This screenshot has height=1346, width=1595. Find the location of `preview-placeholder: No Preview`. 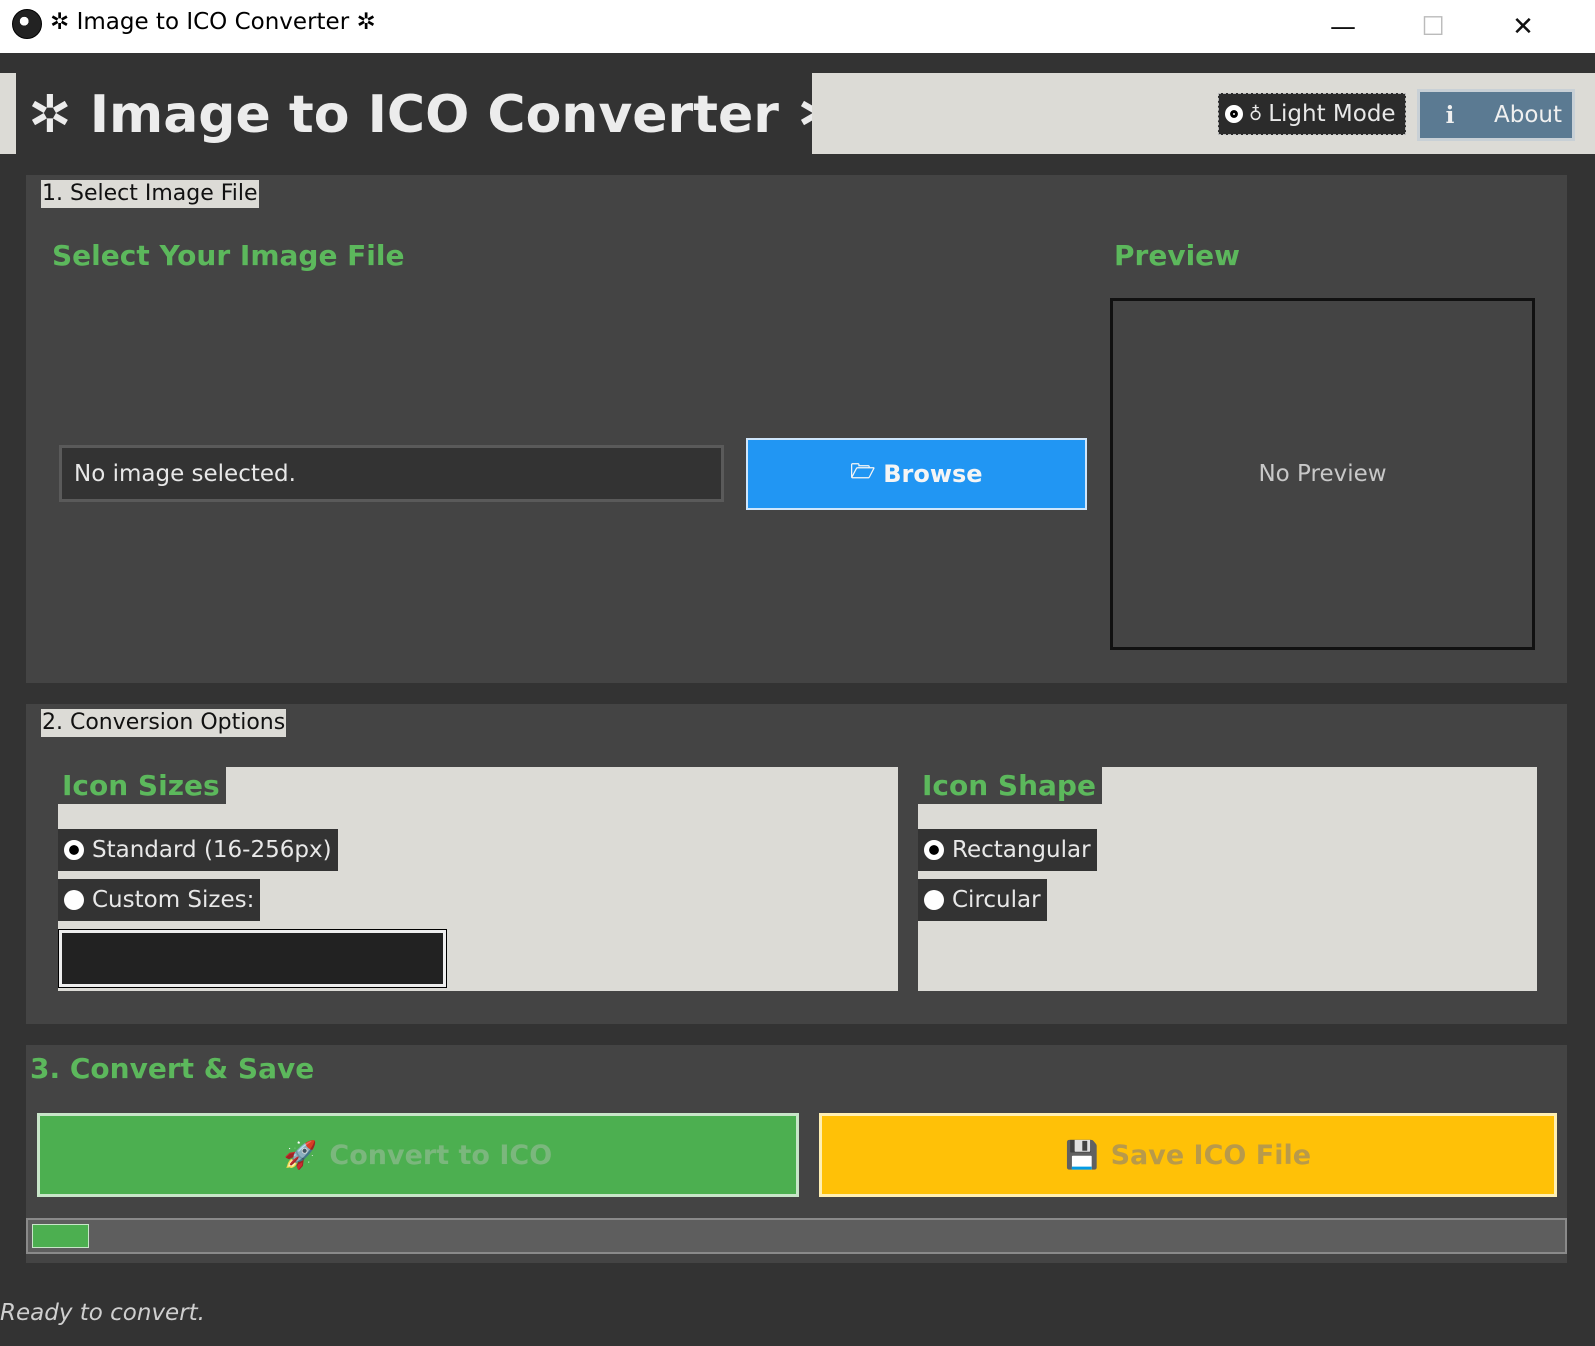

preview-placeholder: No Preview is located at coordinates (1322, 474).